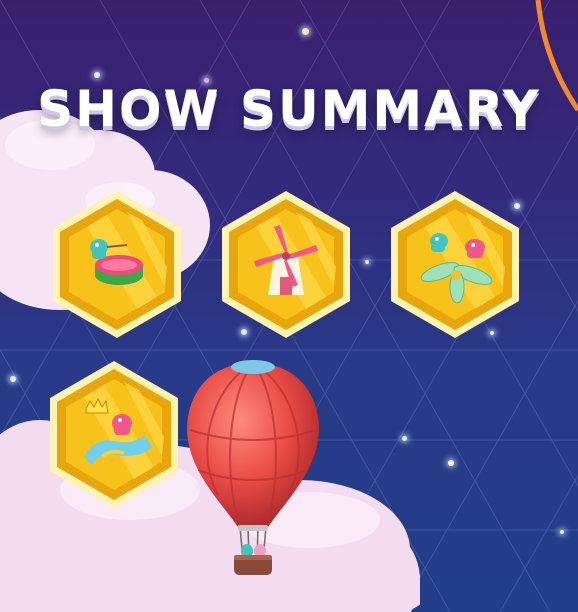 Image resolution: width=578 pixels, height=612 pixels. Describe the element at coordinates (114, 434) in the screenshot. I see `badge-crown-slide` at that location.